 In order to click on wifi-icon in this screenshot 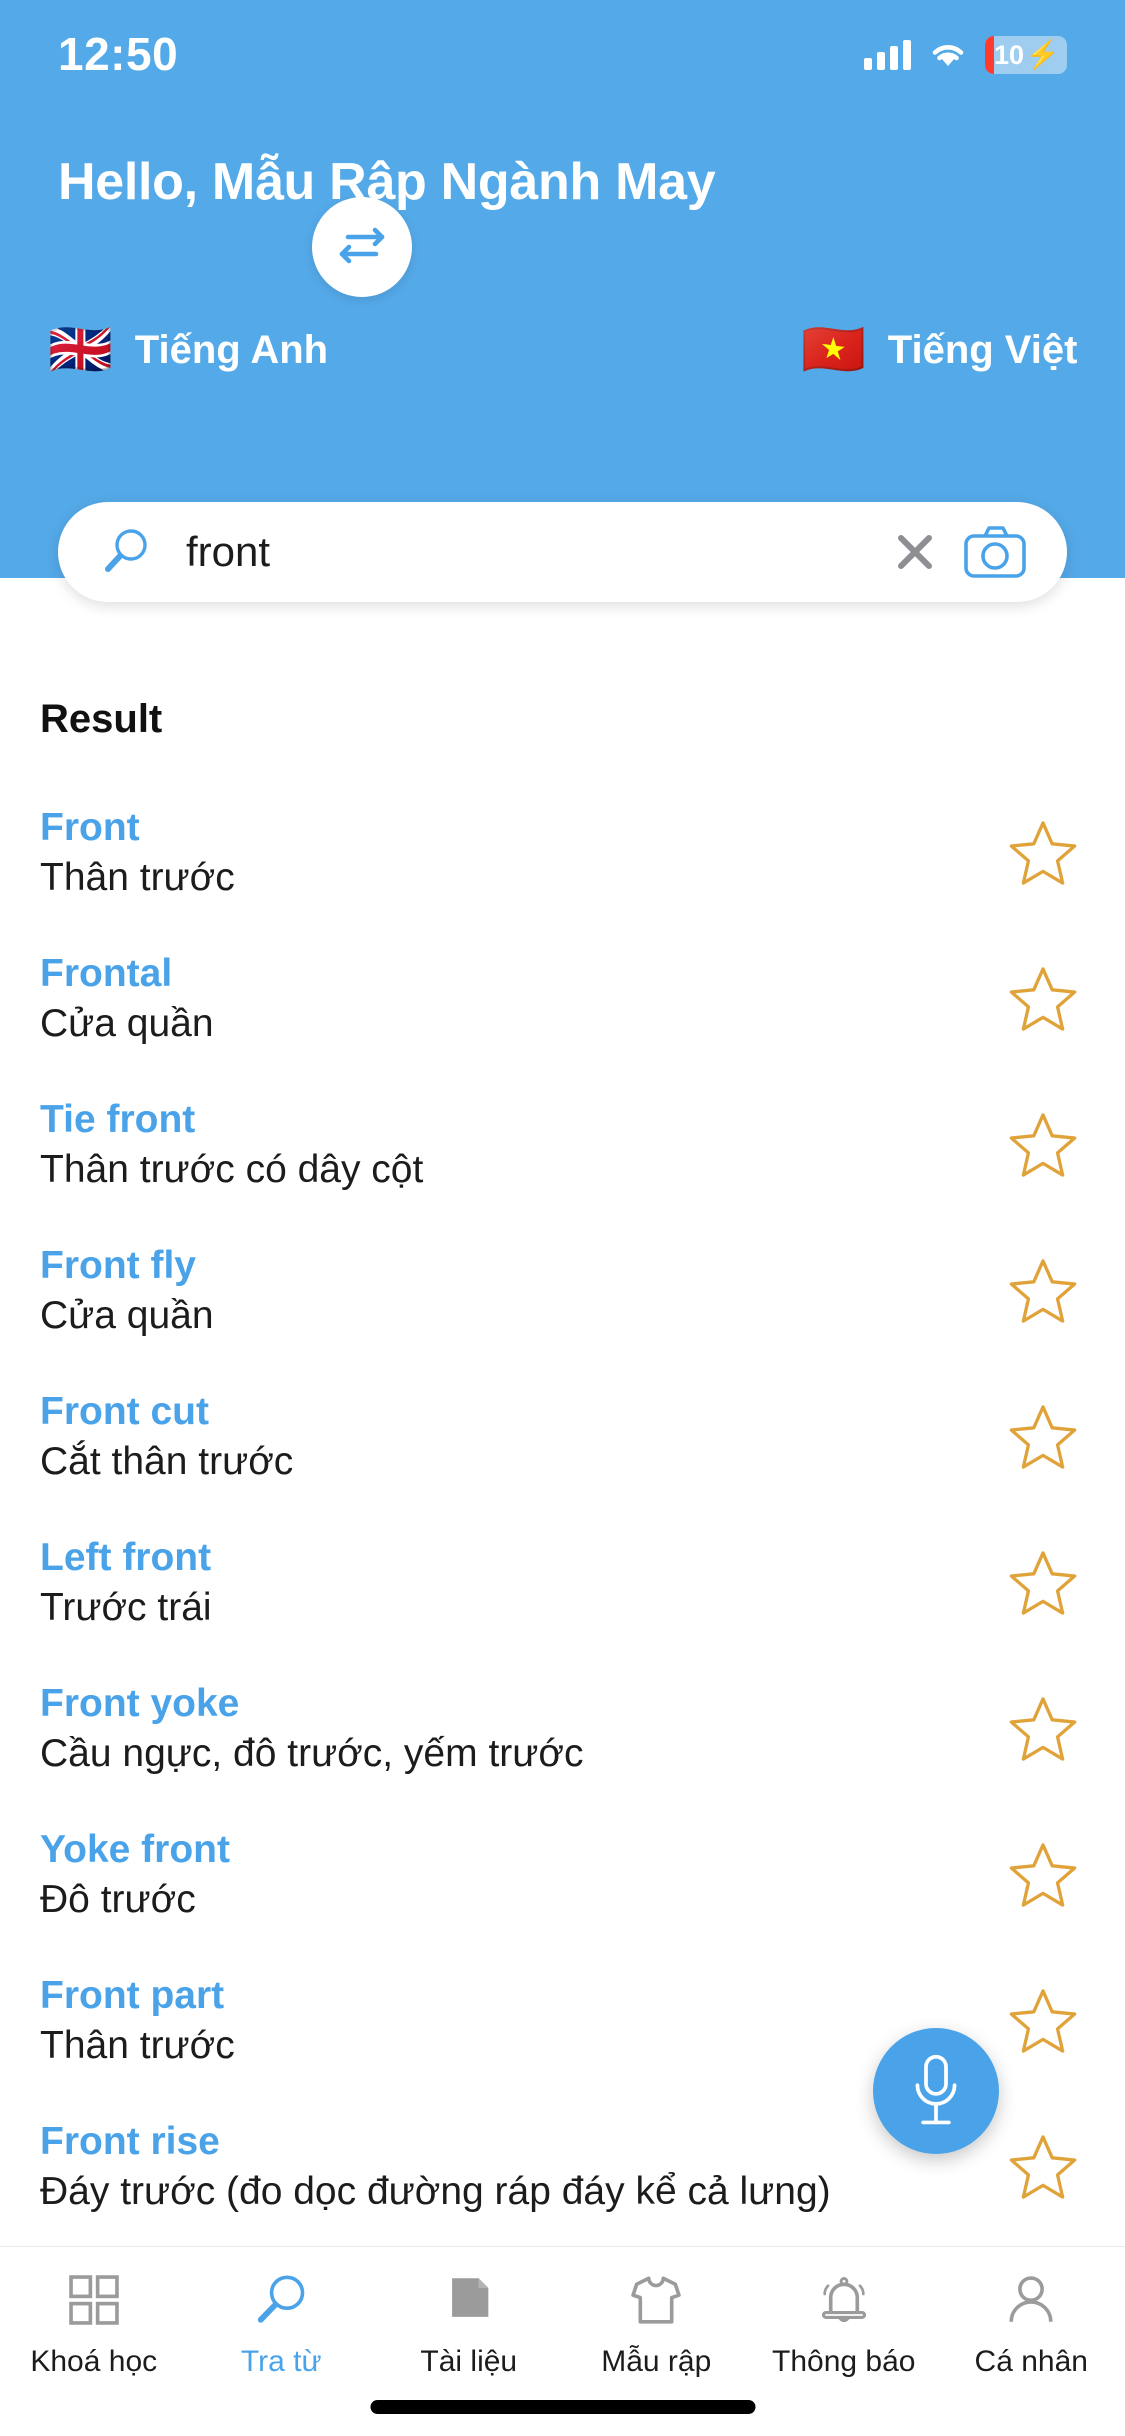, I will do `click(948, 55)`.